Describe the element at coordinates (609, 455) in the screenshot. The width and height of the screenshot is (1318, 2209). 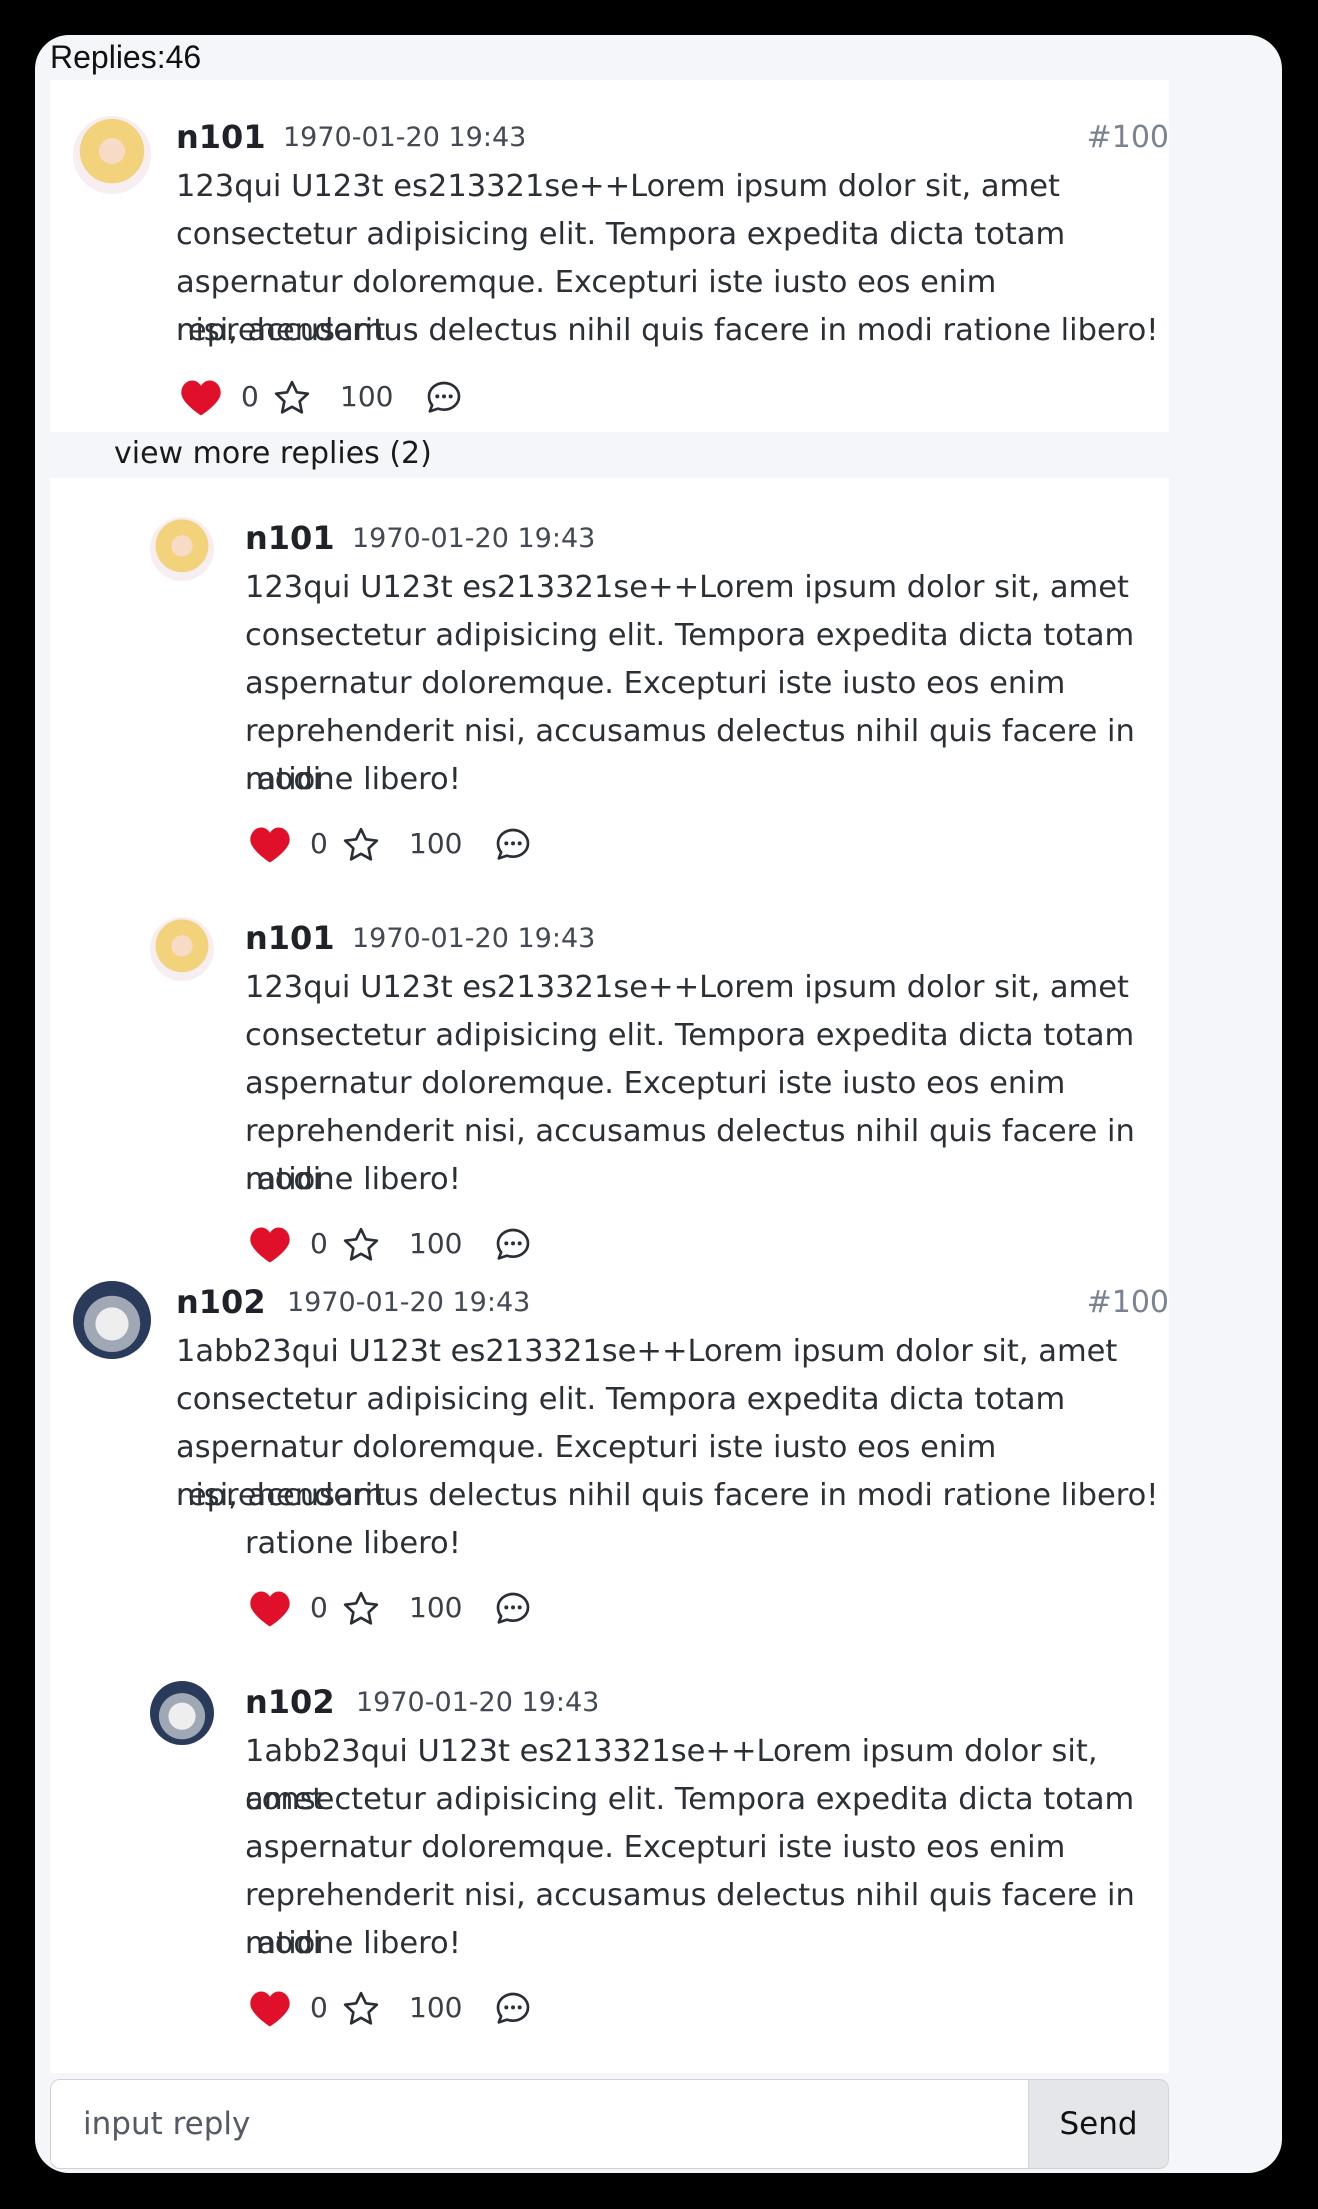
I see `view-more-bar: view more replies (2)` at that location.